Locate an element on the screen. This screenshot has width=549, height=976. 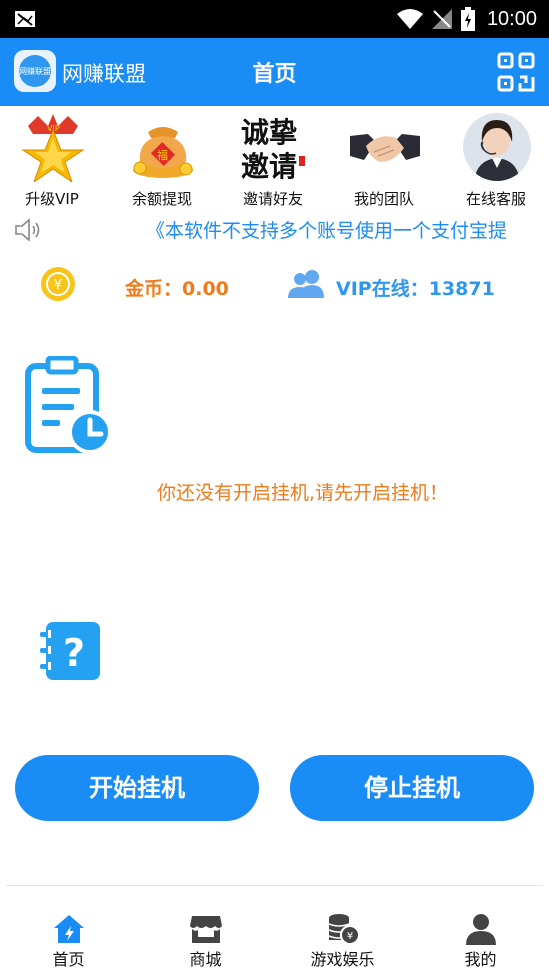
coin-icon: ¥ is located at coordinates (58, 284).